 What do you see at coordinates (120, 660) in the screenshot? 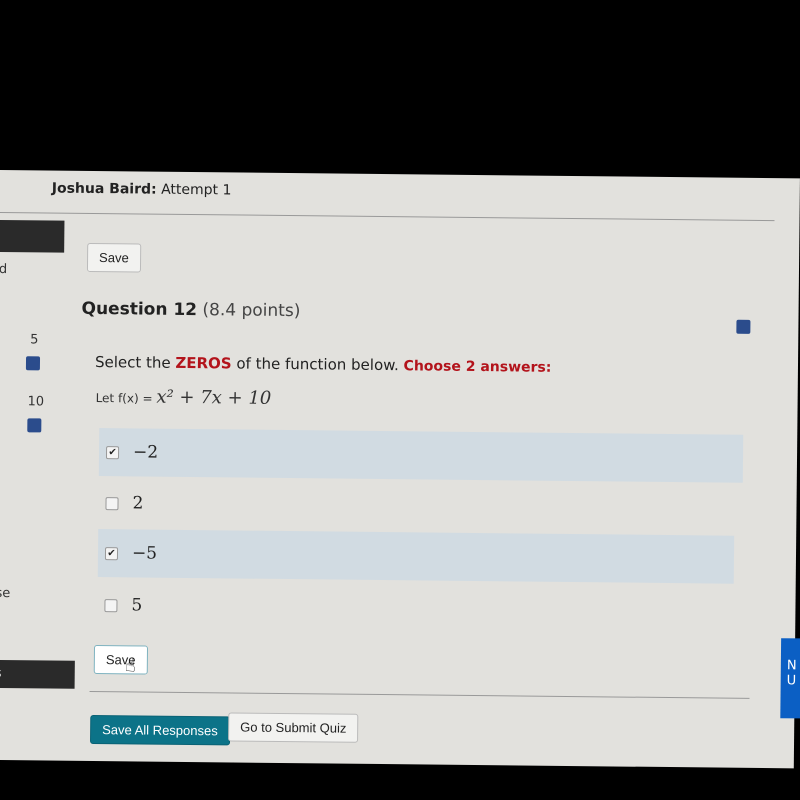
I see `question-save-button: Save` at bounding box center [120, 660].